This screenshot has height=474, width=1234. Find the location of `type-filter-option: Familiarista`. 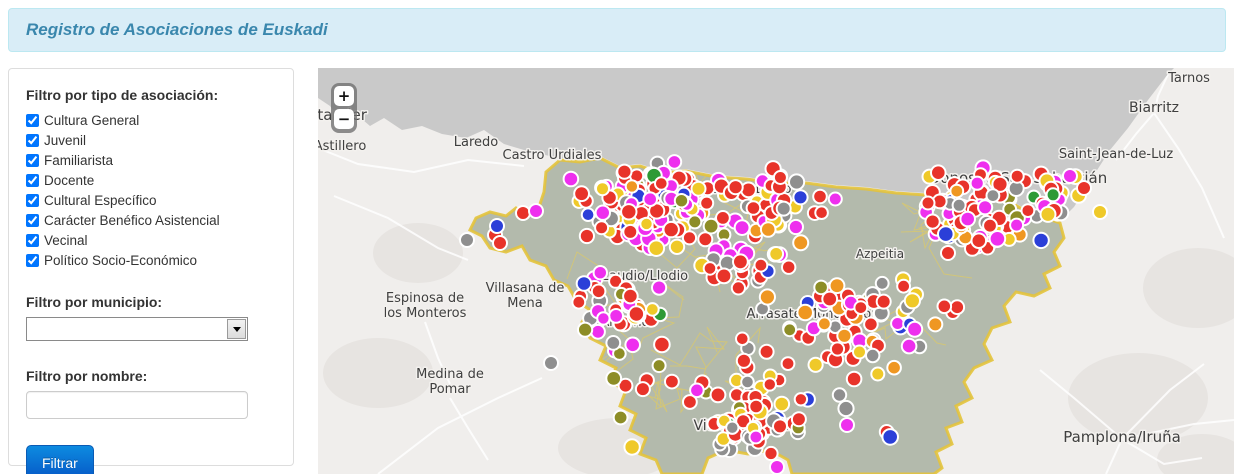

type-filter-option: Familiarista is located at coordinates (151, 160).